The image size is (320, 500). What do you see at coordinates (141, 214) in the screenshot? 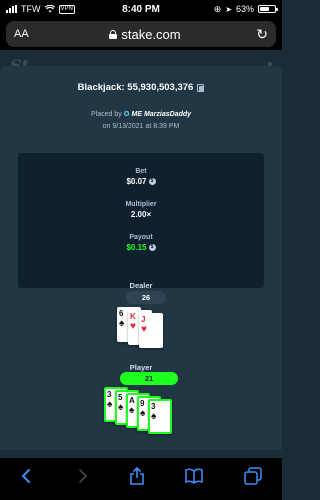
I see `multiplier-value: 2.00×` at bounding box center [141, 214].